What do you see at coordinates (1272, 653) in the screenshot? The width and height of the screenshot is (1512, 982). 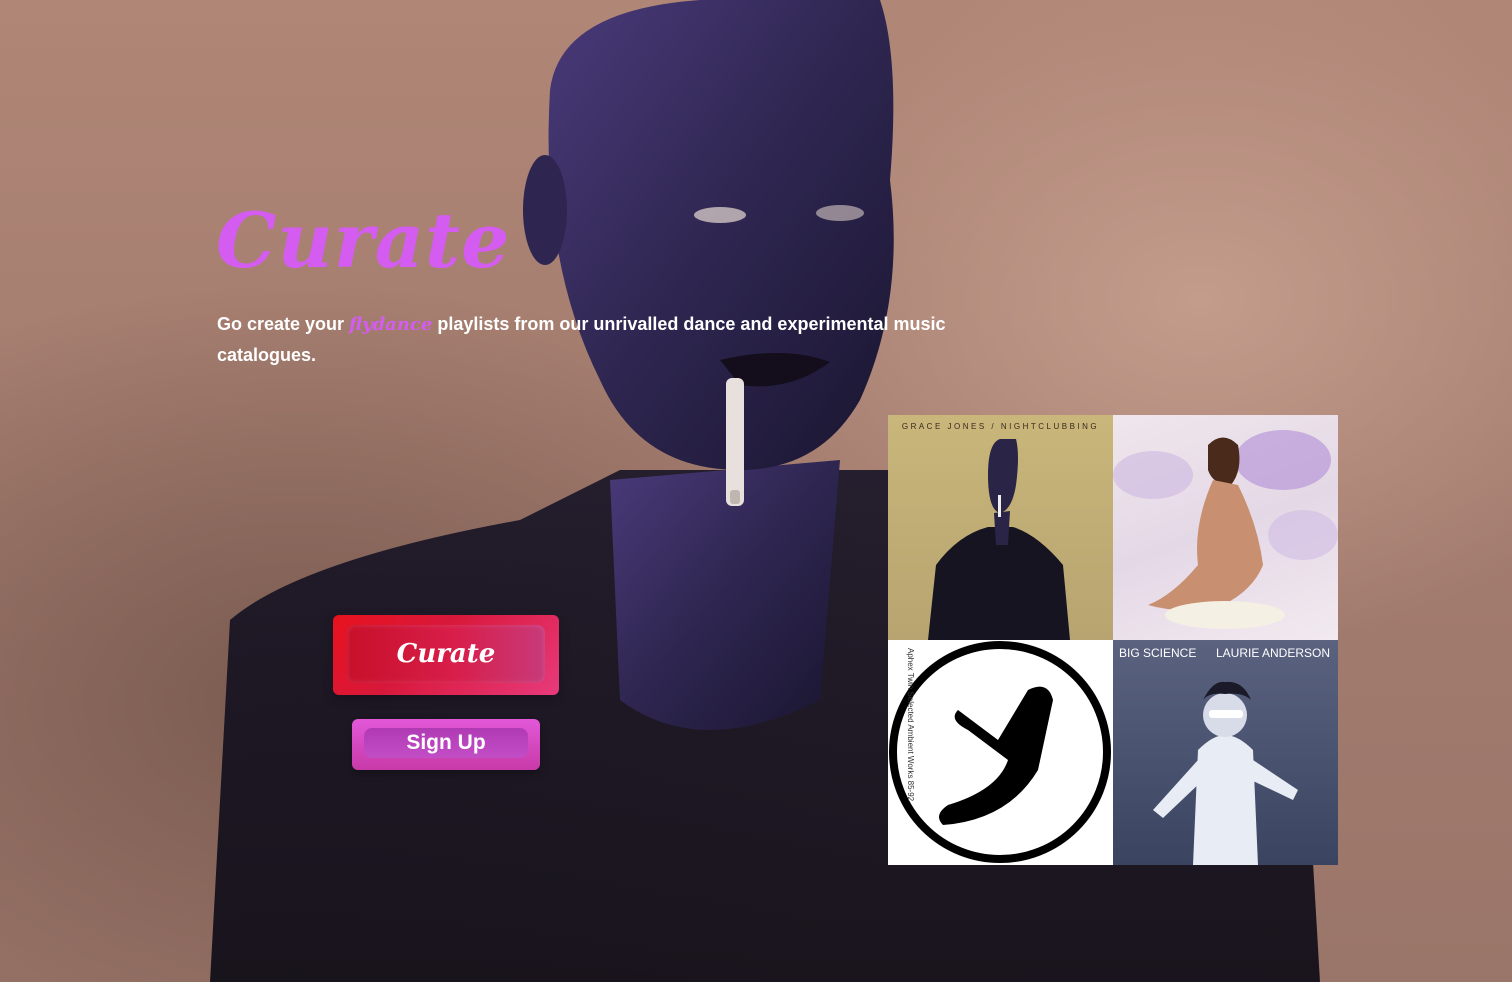 I see `album-artist: LAURIE ANDERSON` at bounding box center [1272, 653].